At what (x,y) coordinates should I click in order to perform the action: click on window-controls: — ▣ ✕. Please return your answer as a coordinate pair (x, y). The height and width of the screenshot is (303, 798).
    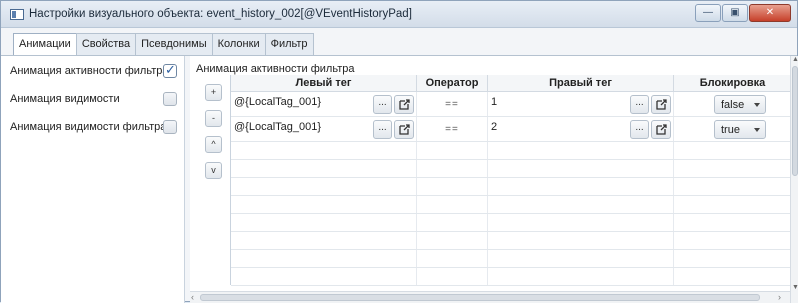
    Looking at the image, I should click on (743, 13).